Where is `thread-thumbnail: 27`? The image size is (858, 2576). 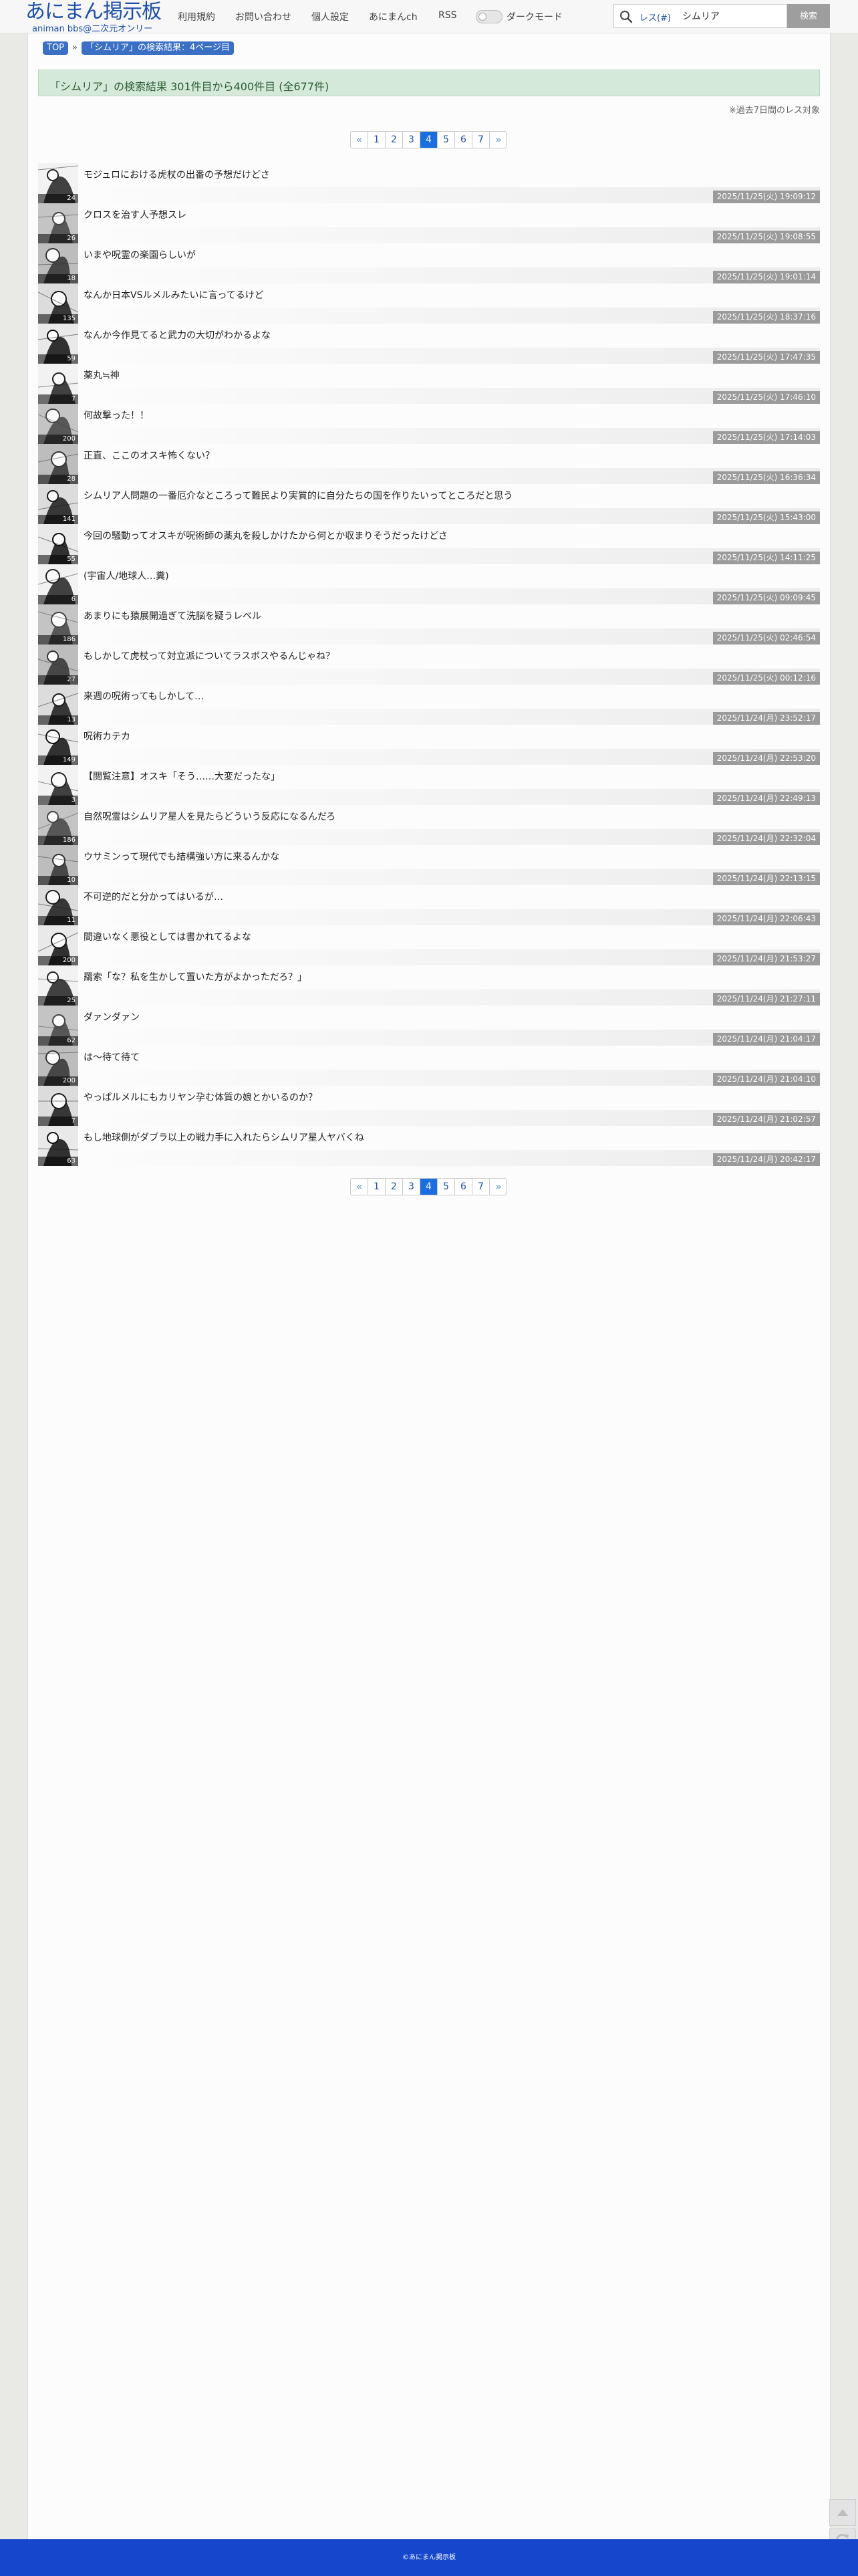 thread-thumbnail: 27 is located at coordinates (58, 665).